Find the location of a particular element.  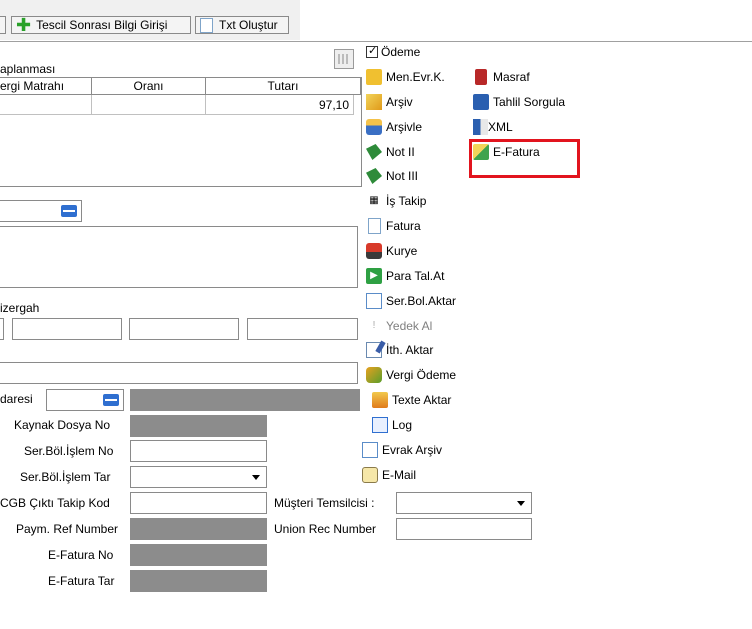

menu-log: Log is located at coordinates (392, 425).